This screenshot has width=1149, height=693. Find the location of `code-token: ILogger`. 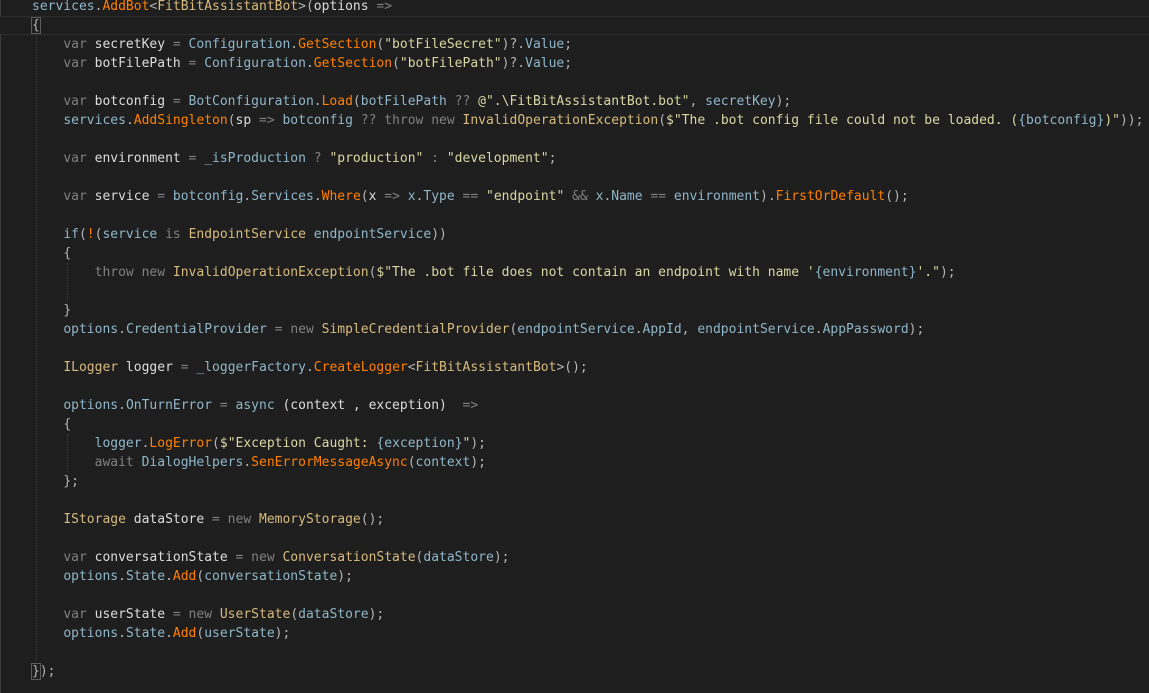

code-token: ILogger is located at coordinates (91, 367).